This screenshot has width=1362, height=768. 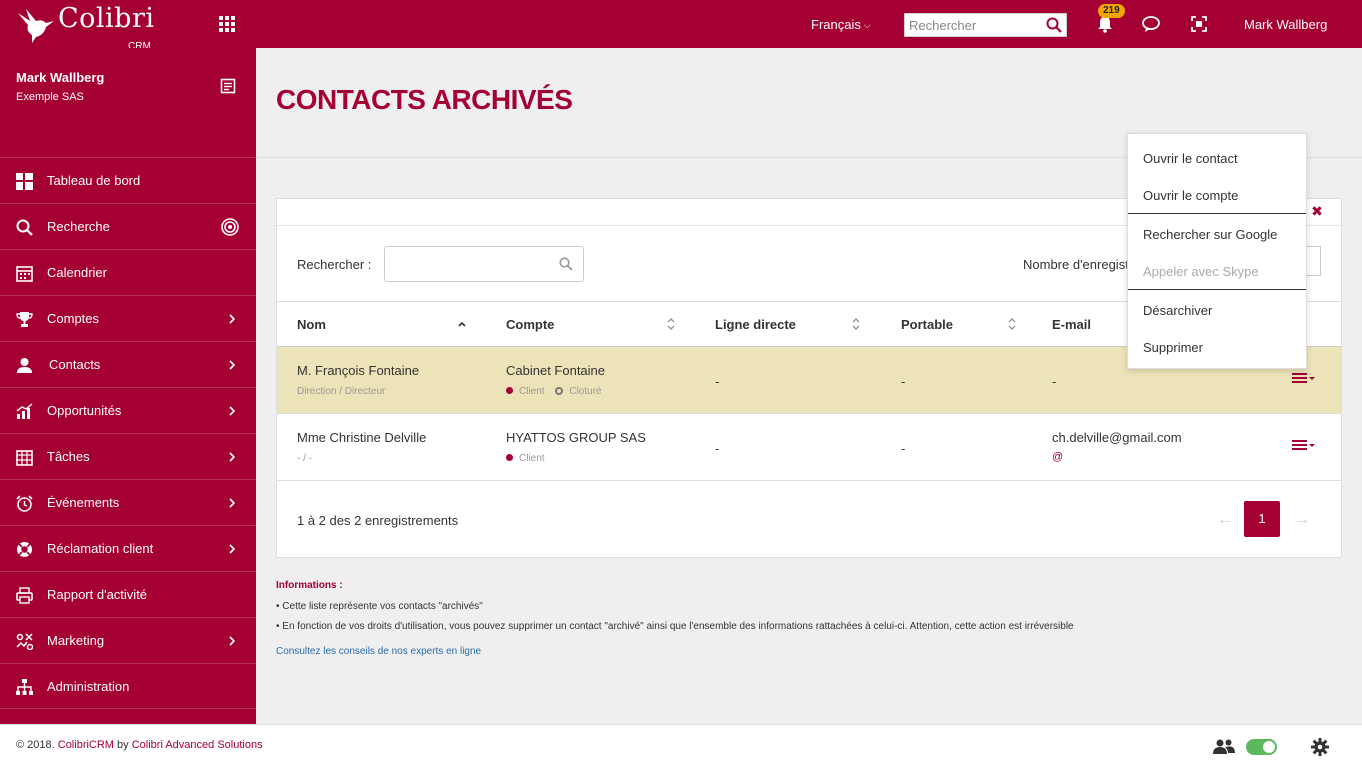 I want to click on sidebar-item-opportunities: Opportunités, so click(x=128, y=410).